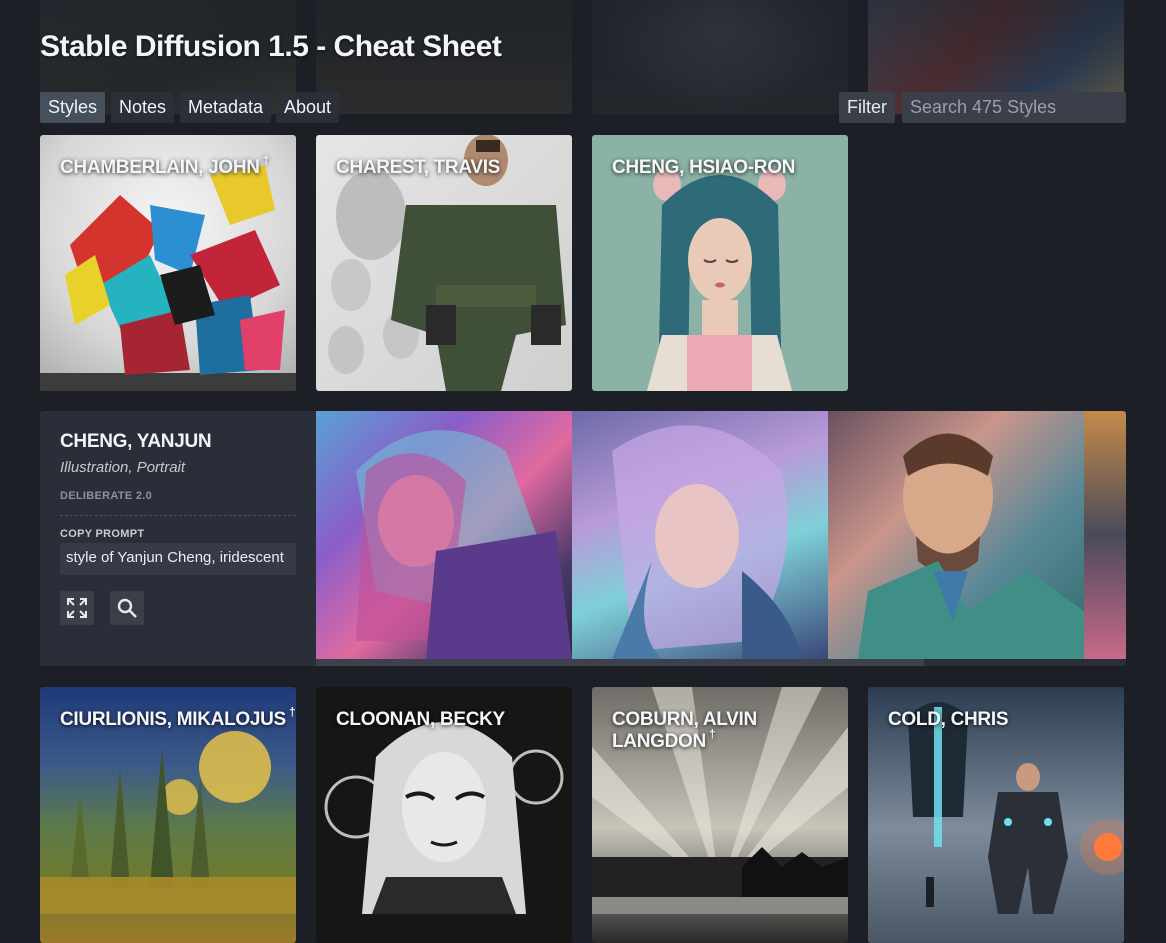  I want to click on tab-about: About, so click(308, 107).